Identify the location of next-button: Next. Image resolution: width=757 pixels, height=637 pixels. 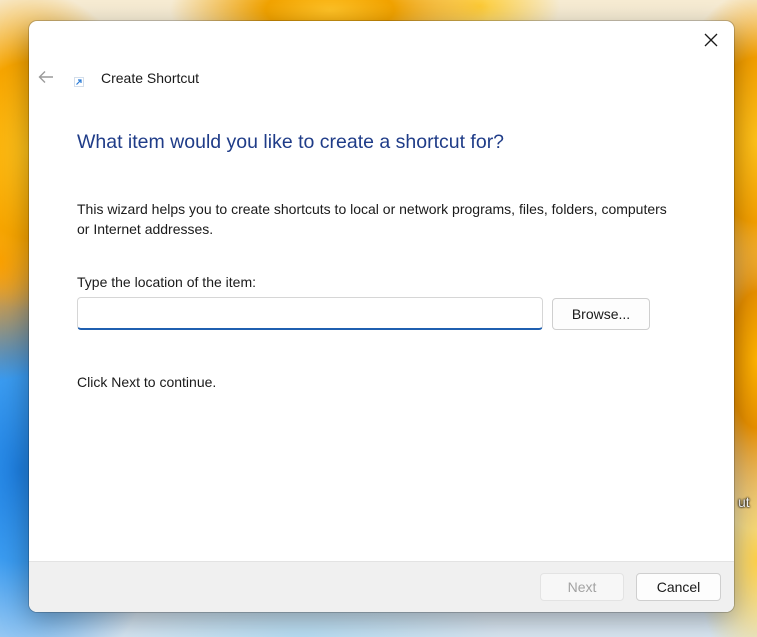
(582, 587).